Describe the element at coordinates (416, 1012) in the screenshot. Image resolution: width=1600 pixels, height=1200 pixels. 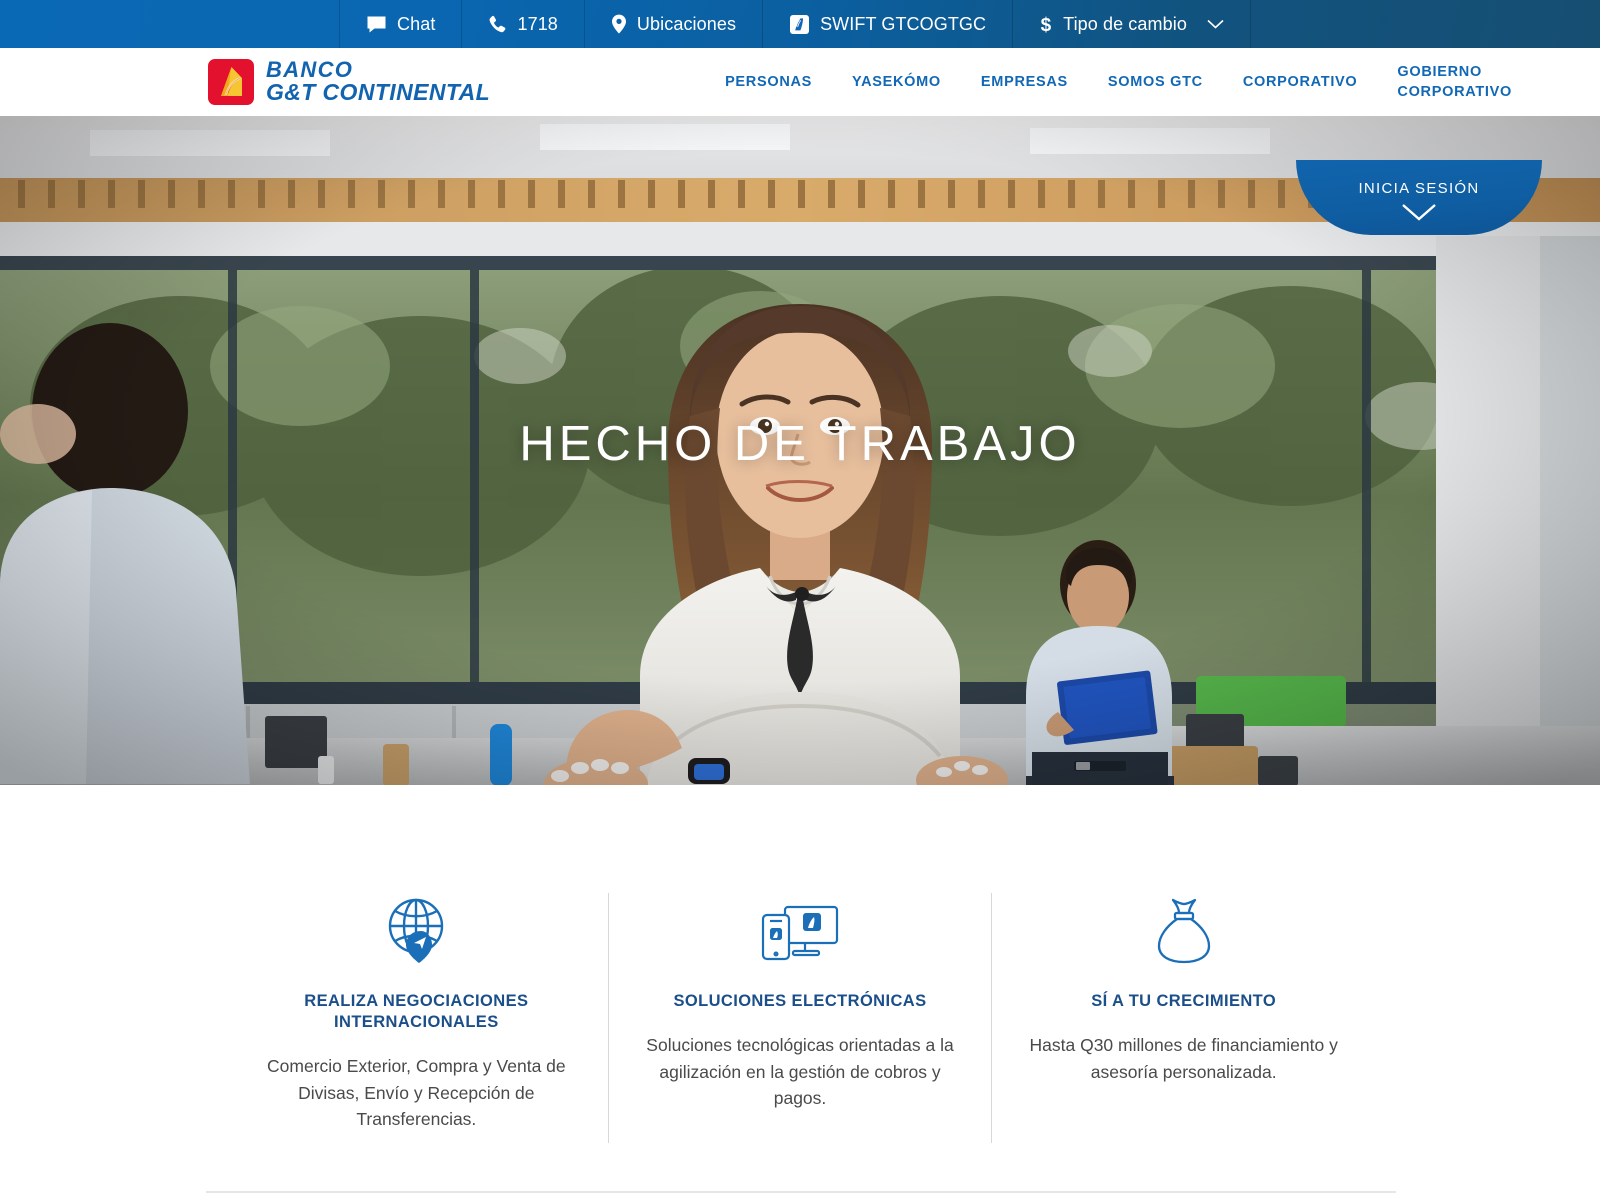
I see `feature-title: REALIZA NEGOCIACIONES INTERNACIONALES` at that location.